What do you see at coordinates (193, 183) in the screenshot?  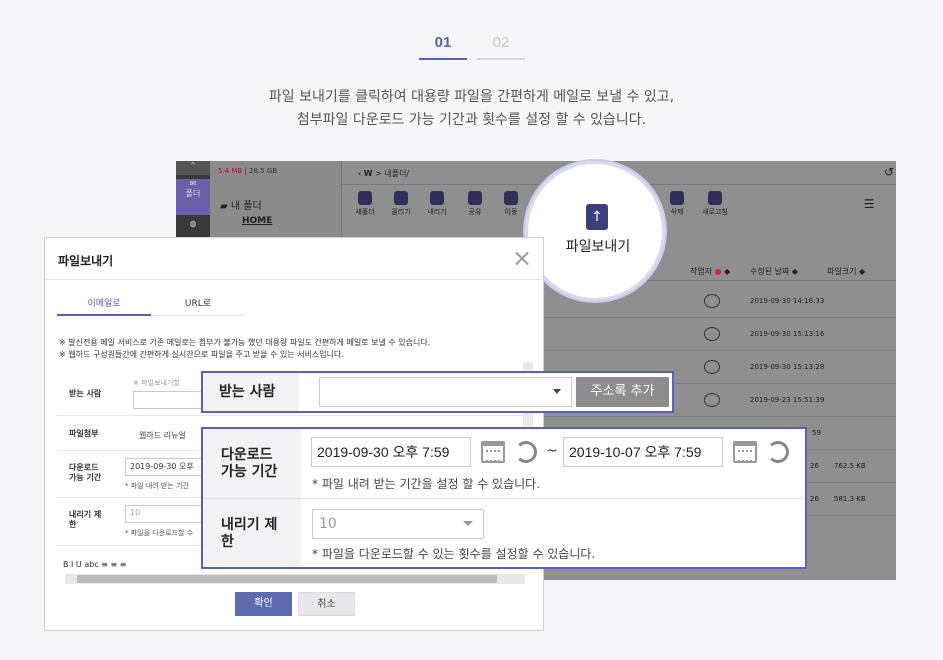 I see `mail-icon: ✉` at bounding box center [193, 183].